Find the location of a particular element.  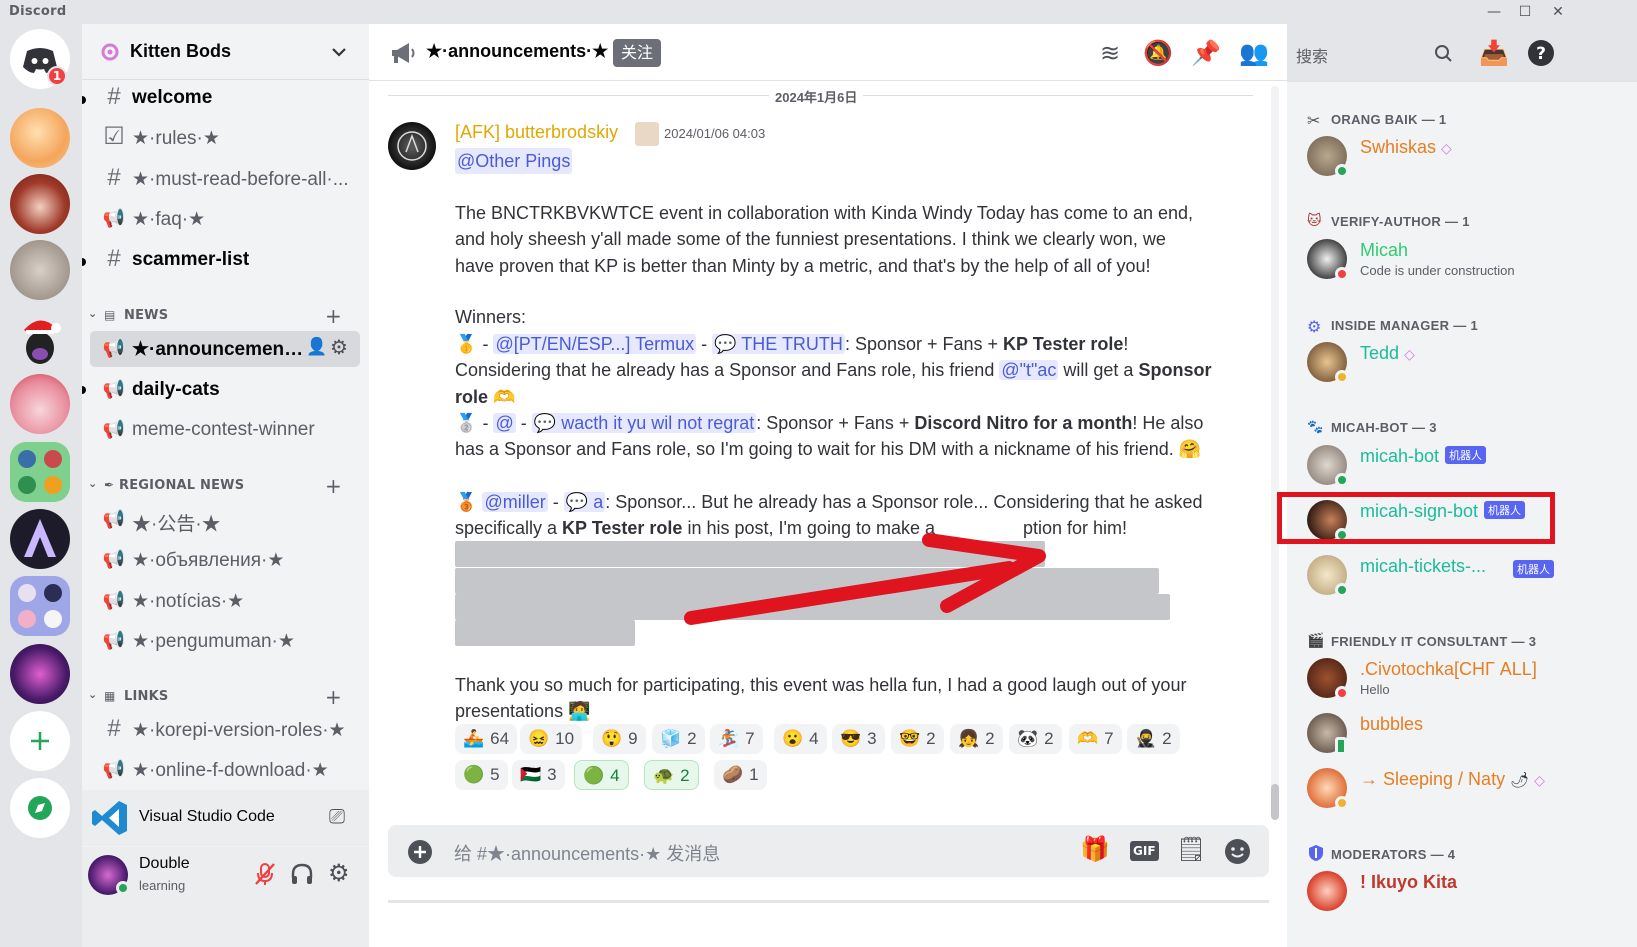

channel-mention: 💬 a is located at coordinates (584, 502).